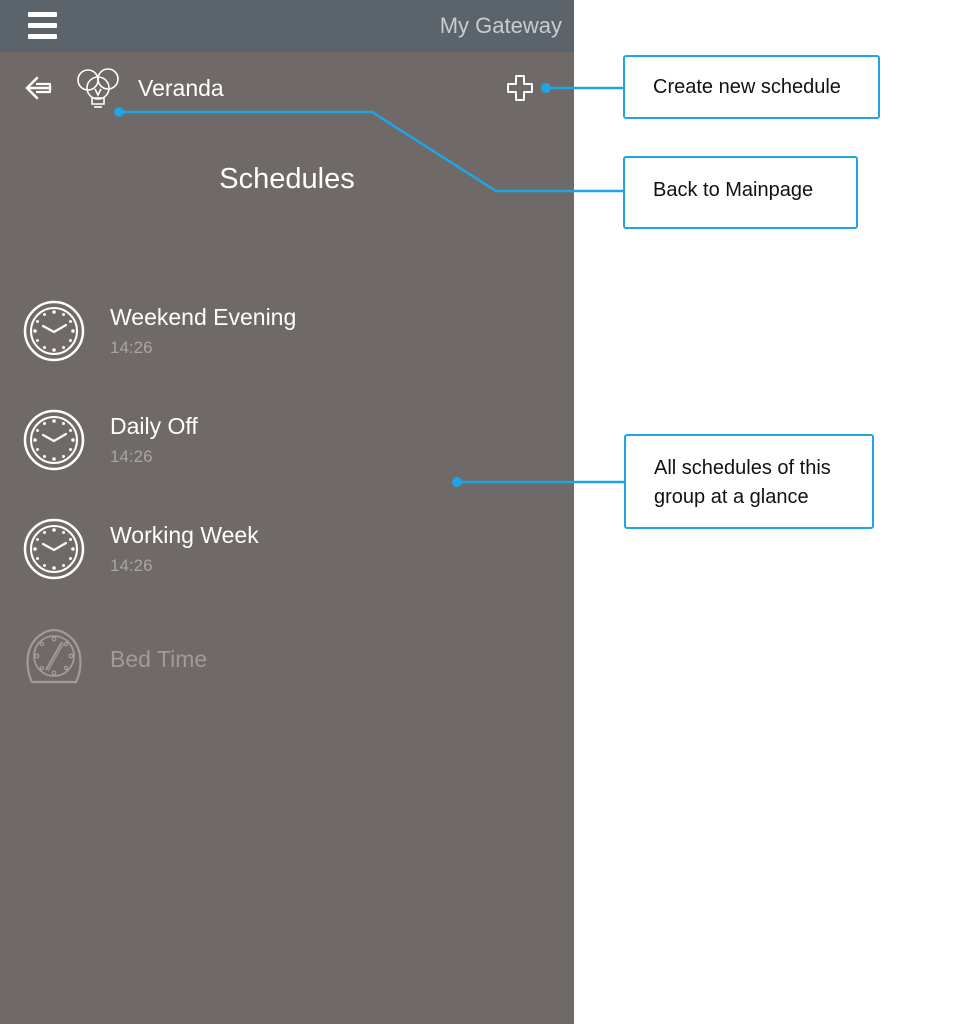  Describe the element at coordinates (43, 26) in the screenshot. I see `hamburger-menu-icon` at that location.